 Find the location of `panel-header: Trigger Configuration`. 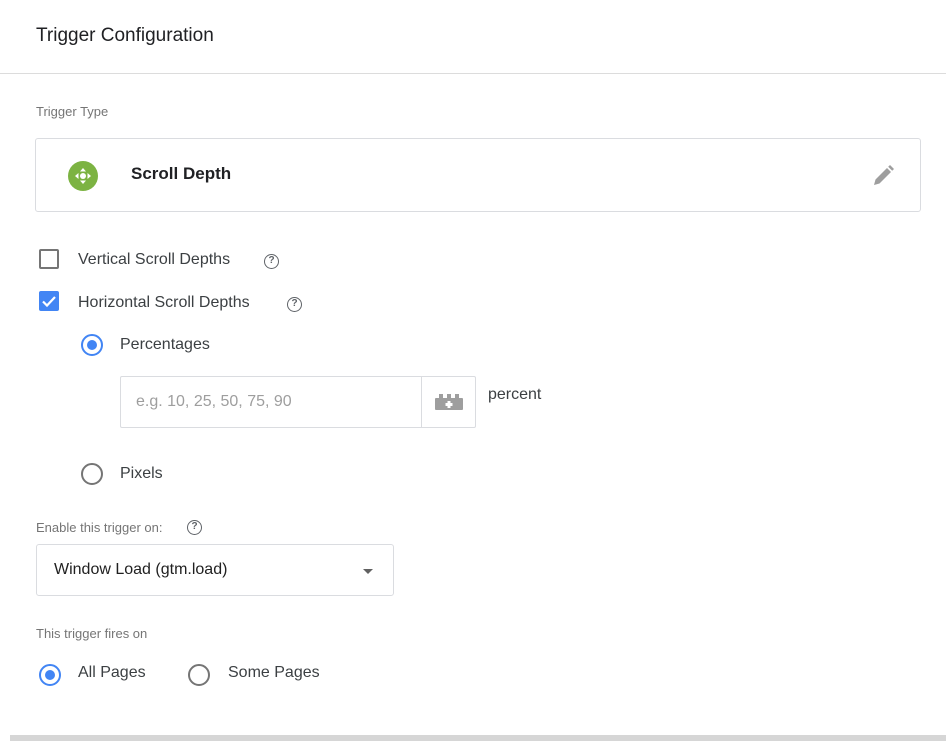

panel-header: Trigger Configuration is located at coordinates (473, 37).